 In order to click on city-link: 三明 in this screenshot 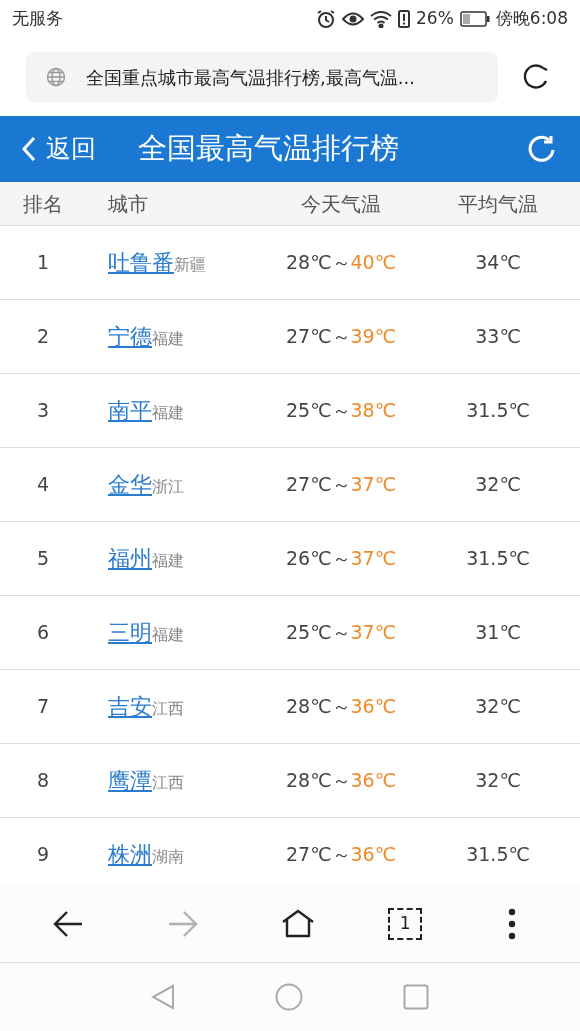, I will do `click(130, 632)`.